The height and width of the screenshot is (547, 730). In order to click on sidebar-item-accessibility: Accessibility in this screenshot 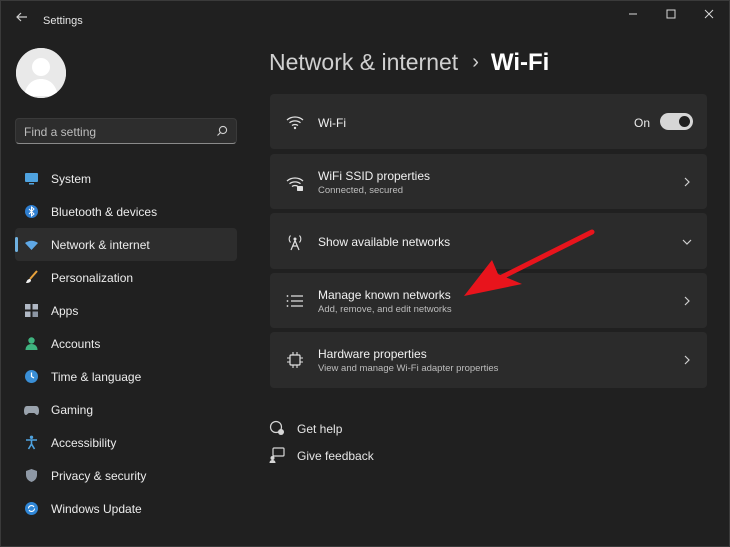, I will do `click(126, 442)`.